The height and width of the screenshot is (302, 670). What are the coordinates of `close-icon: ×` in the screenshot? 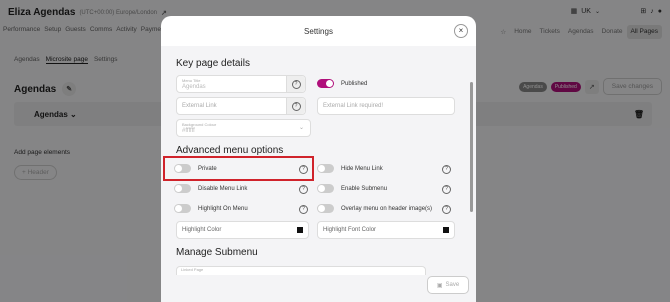 It's located at (461, 31).